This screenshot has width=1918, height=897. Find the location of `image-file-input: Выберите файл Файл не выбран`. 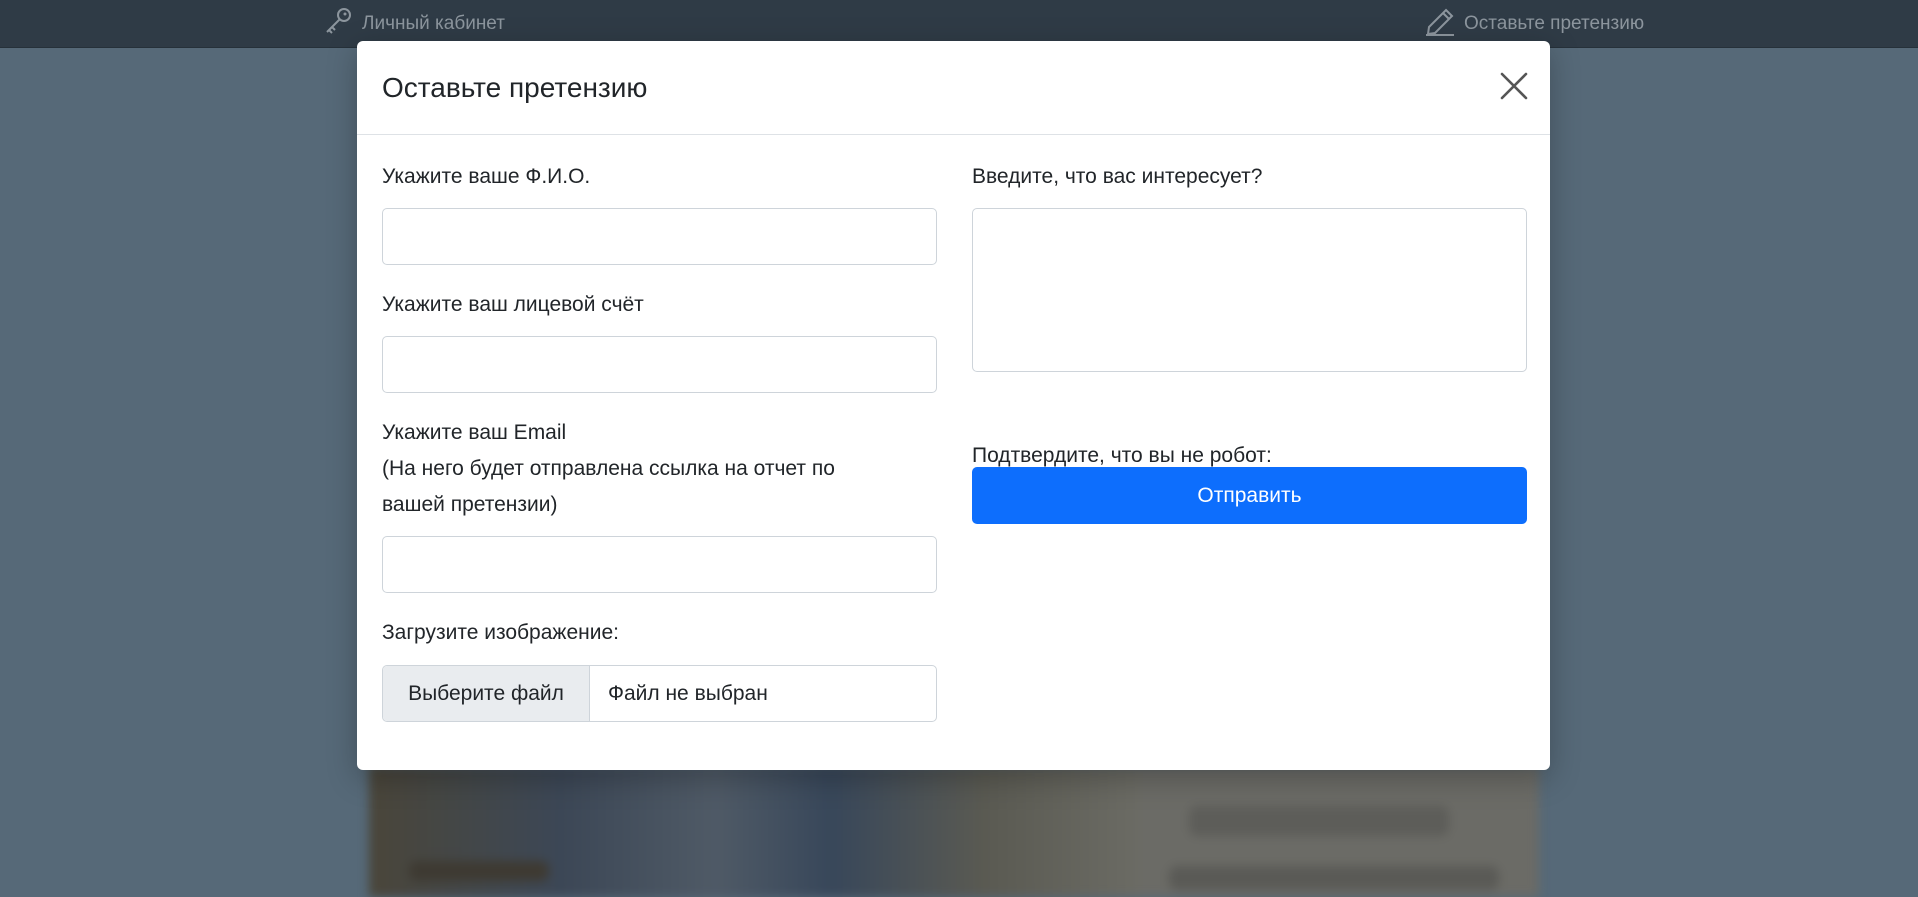

image-file-input: Выберите файл Файл не выбран is located at coordinates (659, 693).